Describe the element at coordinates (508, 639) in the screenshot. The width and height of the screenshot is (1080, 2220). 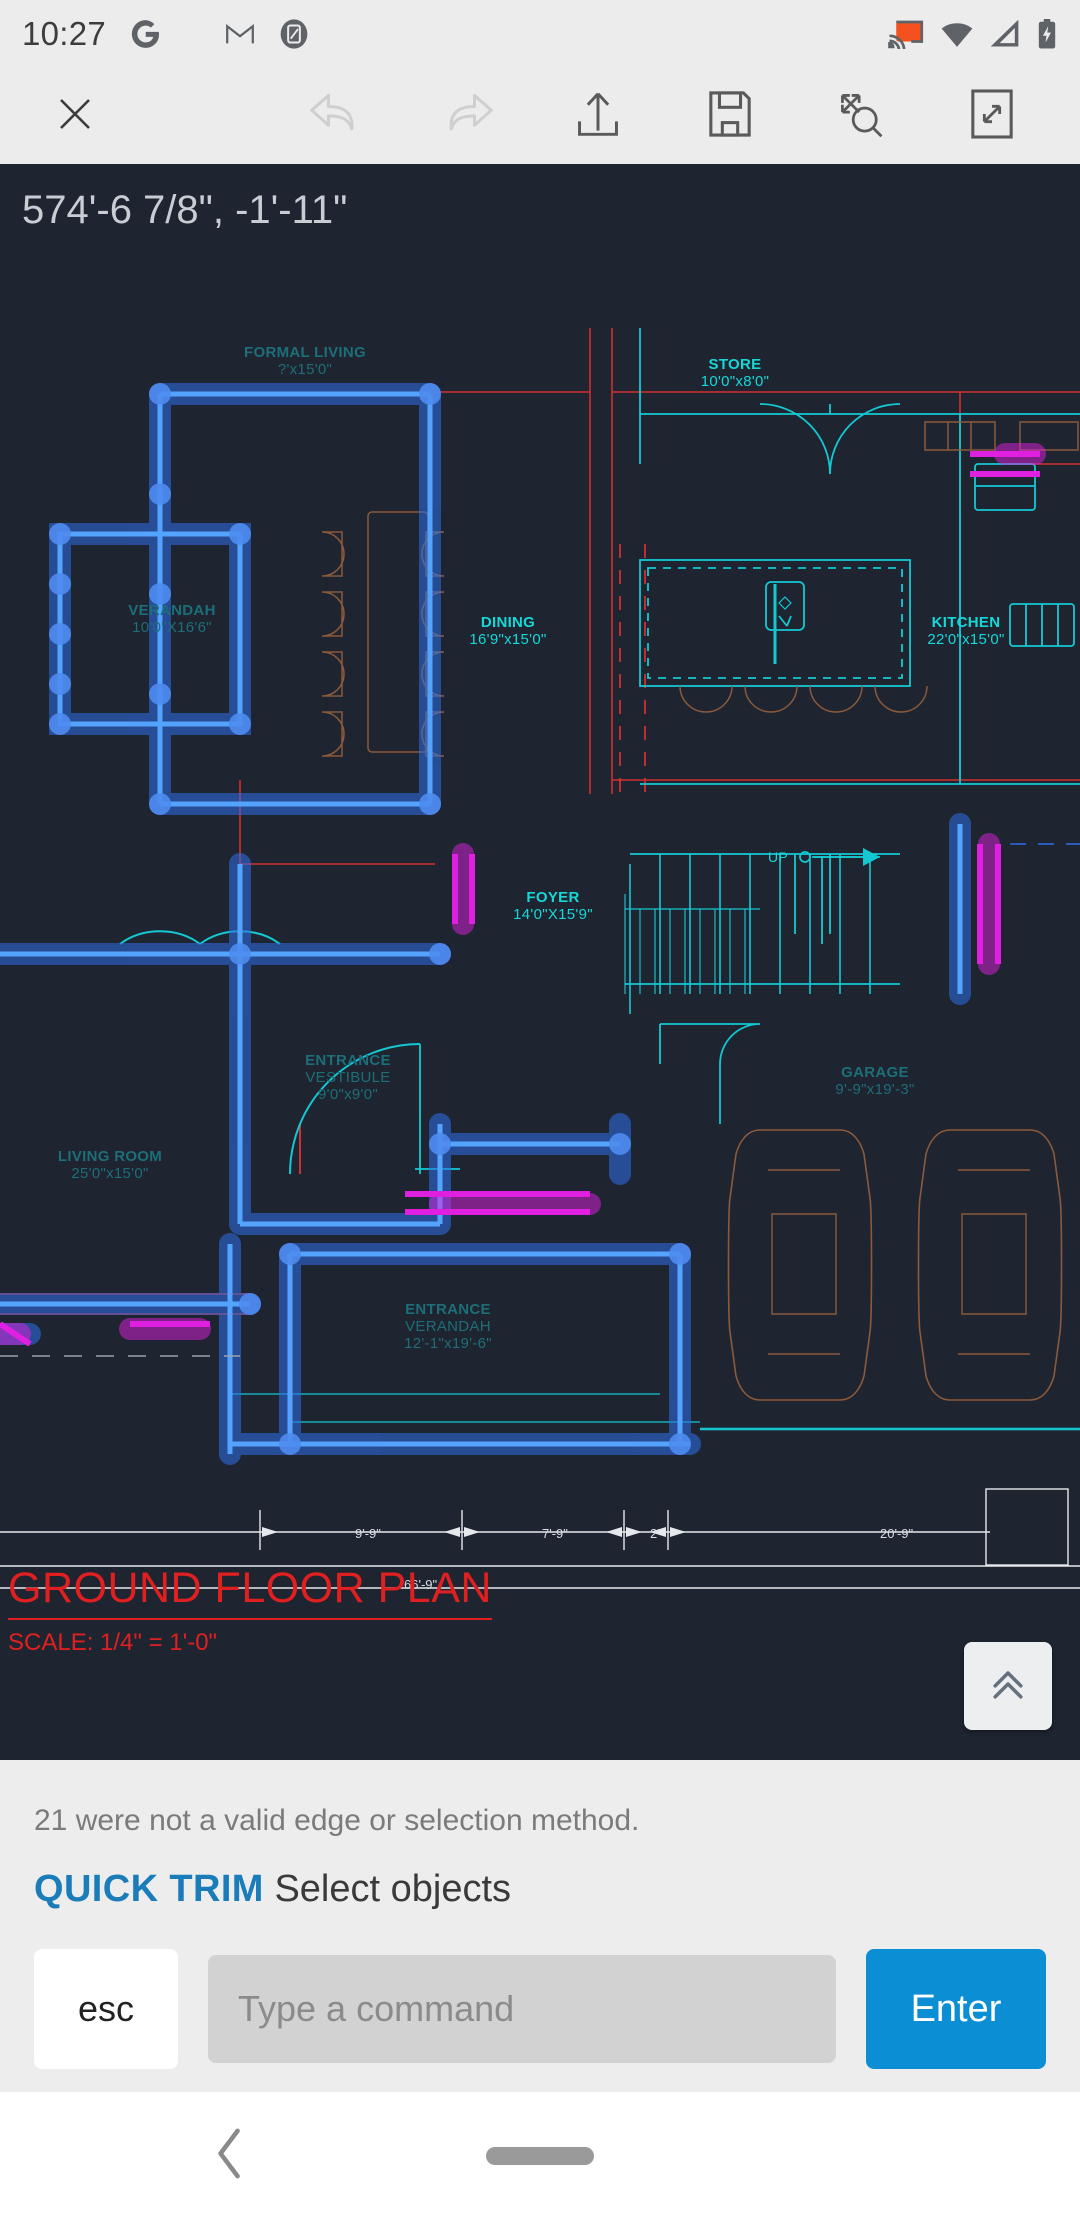
I see `room-label-size: 16'9"x15'0"` at that location.